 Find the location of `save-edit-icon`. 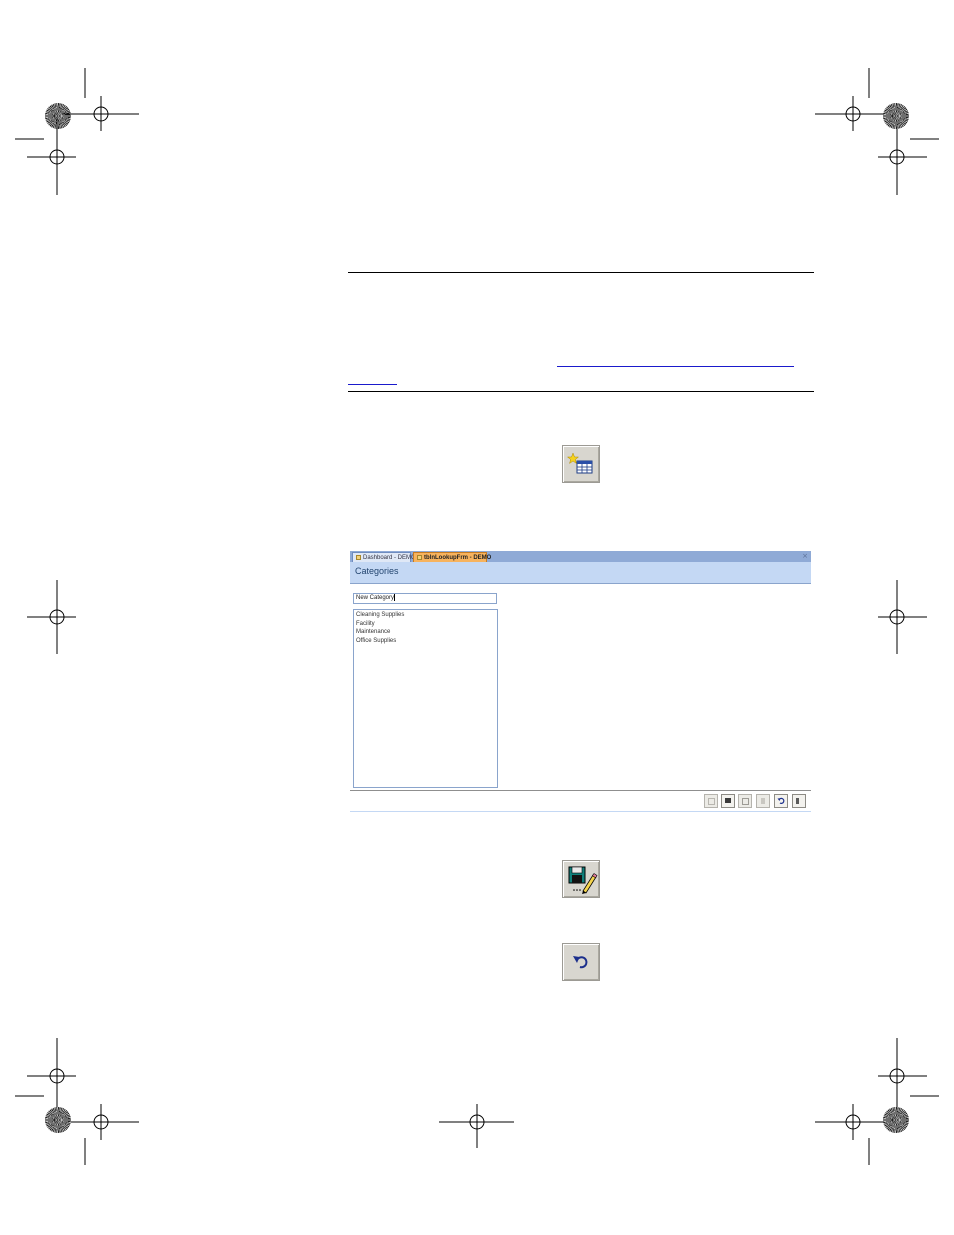

save-edit-icon is located at coordinates (583, 880).